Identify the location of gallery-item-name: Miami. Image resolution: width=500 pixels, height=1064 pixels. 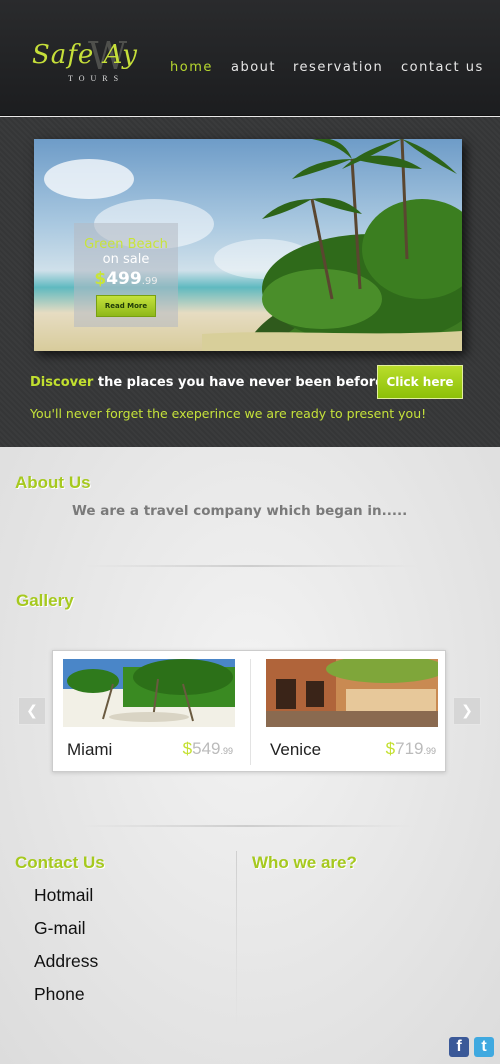
(90, 749).